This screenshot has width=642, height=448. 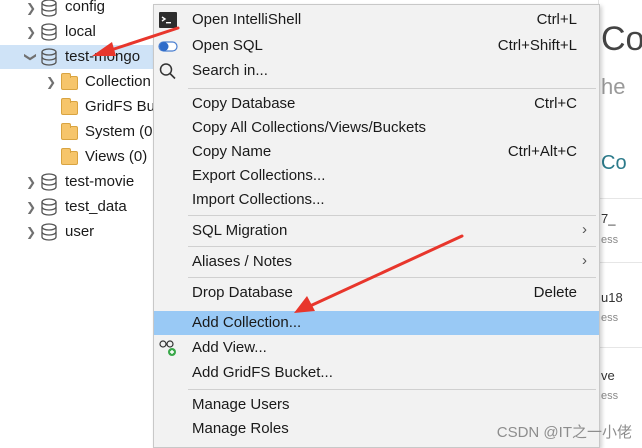 What do you see at coordinates (227, 45) in the screenshot?
I see `menu-item-label: Open SQL` at bounding box center [227, 45].